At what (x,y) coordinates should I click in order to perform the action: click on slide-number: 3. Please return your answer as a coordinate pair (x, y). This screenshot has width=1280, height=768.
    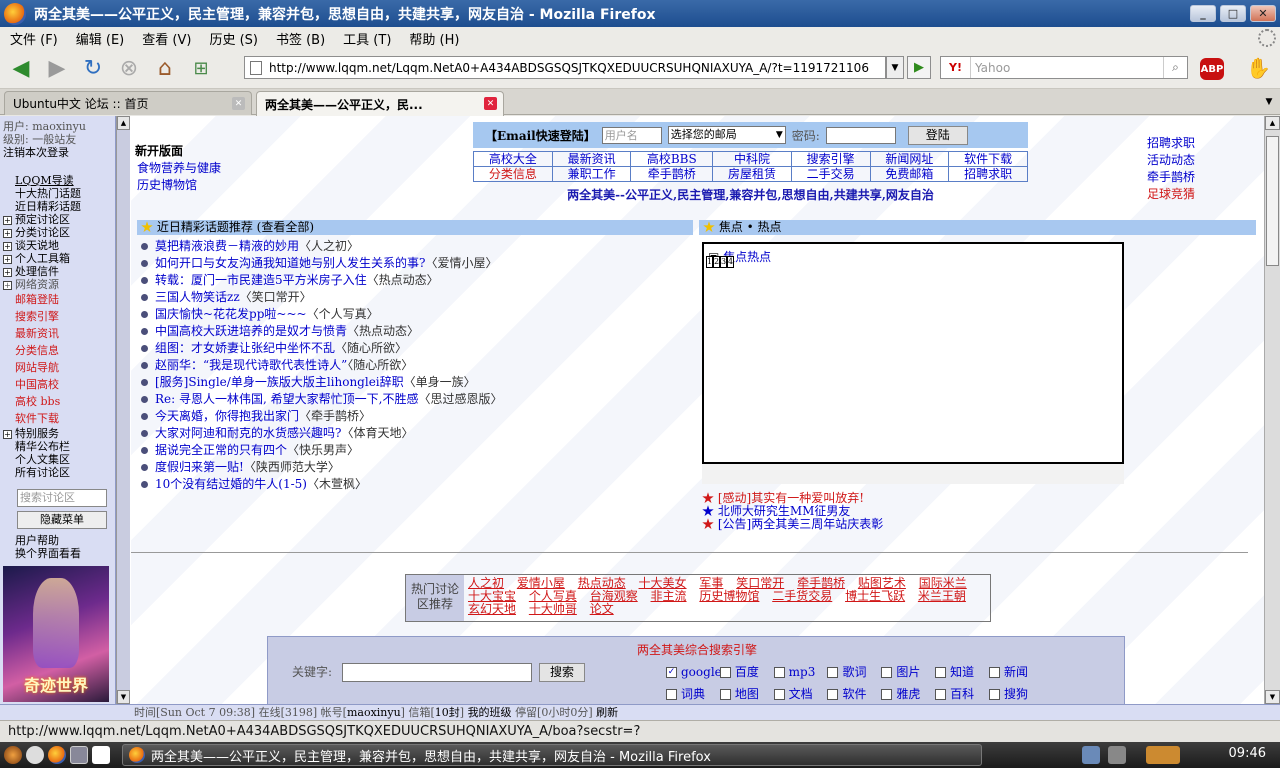
    Looking at the image, I should click on (723, 262).